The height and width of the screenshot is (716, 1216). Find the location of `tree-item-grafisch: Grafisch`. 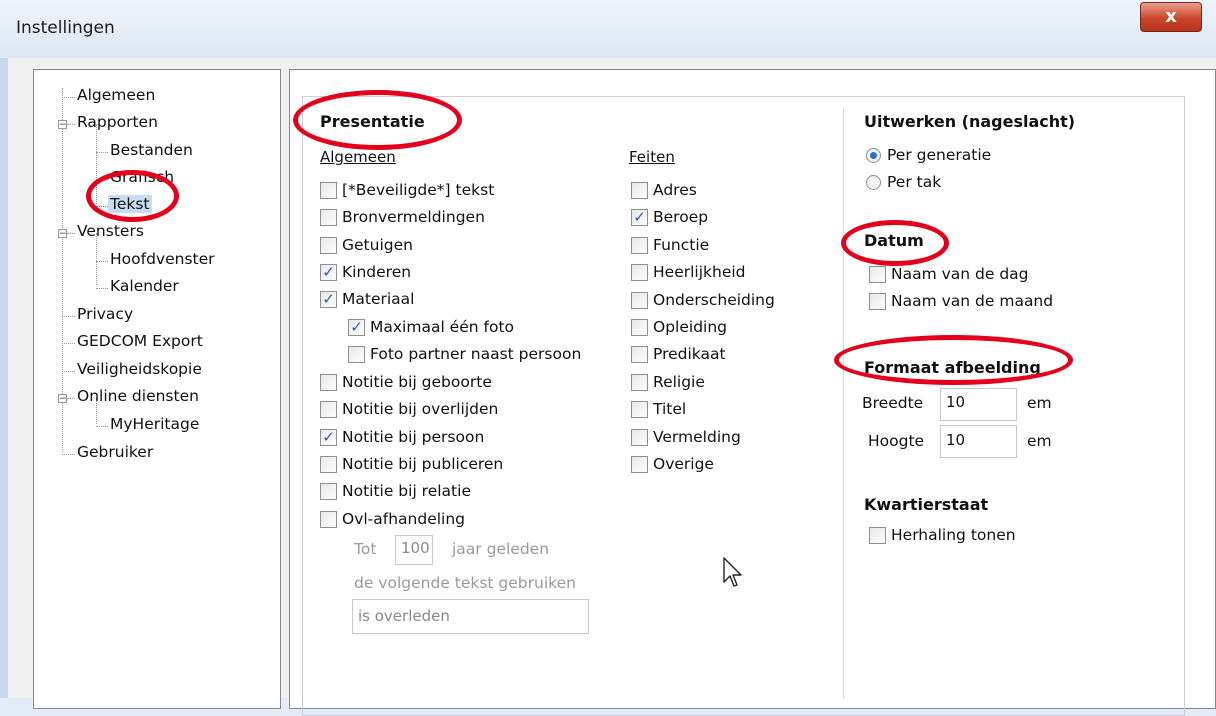

tree-item-grafisch: Grafisch is located at coordinates (142, 177).